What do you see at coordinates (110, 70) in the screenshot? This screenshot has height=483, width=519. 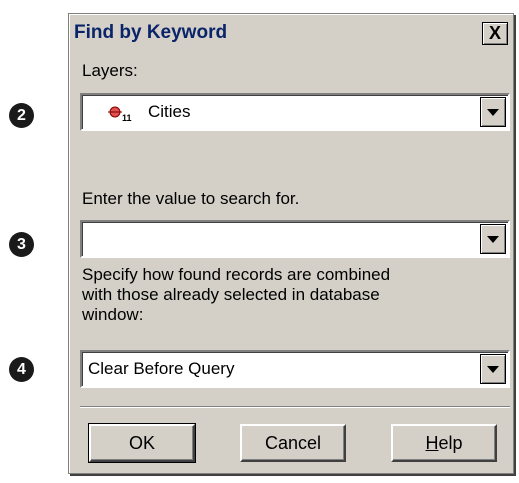 I see `layers-label: Layers:` at bounding box center [110, 70].